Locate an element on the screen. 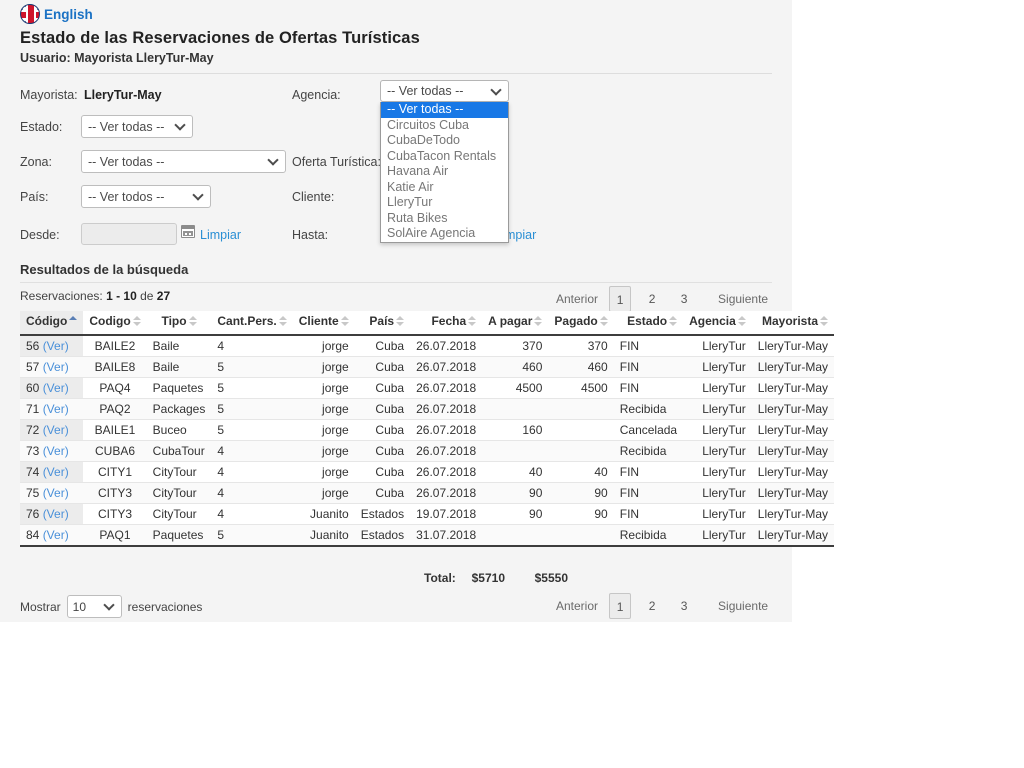  pagination-top: Anterior 1 2 3 Siguiente is located at coordinates (662, 299).